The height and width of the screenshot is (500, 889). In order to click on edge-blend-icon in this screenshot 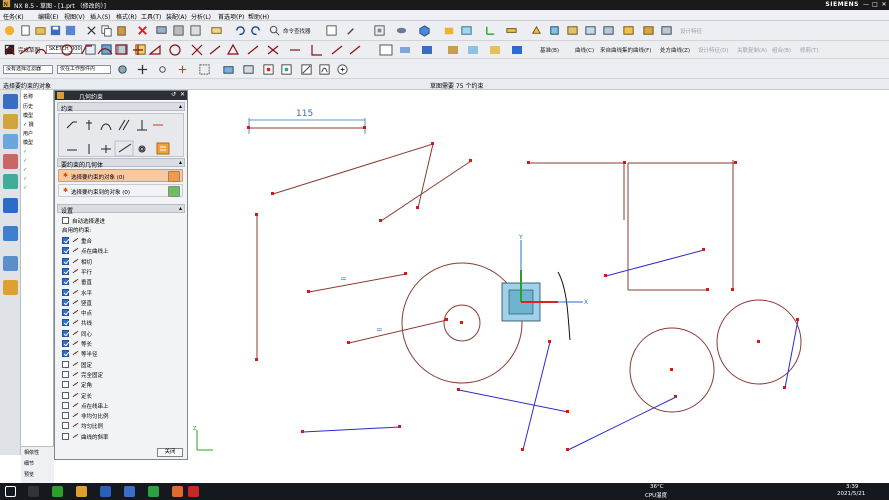, I will do `click(628, 30)`.